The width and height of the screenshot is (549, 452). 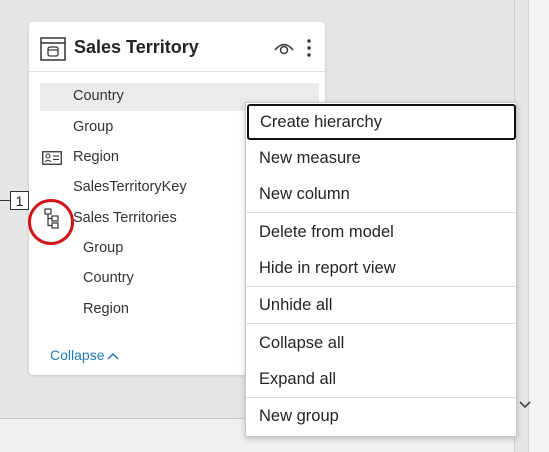 I want to click on vertical-scrollbar, so click(x=538, y=226).